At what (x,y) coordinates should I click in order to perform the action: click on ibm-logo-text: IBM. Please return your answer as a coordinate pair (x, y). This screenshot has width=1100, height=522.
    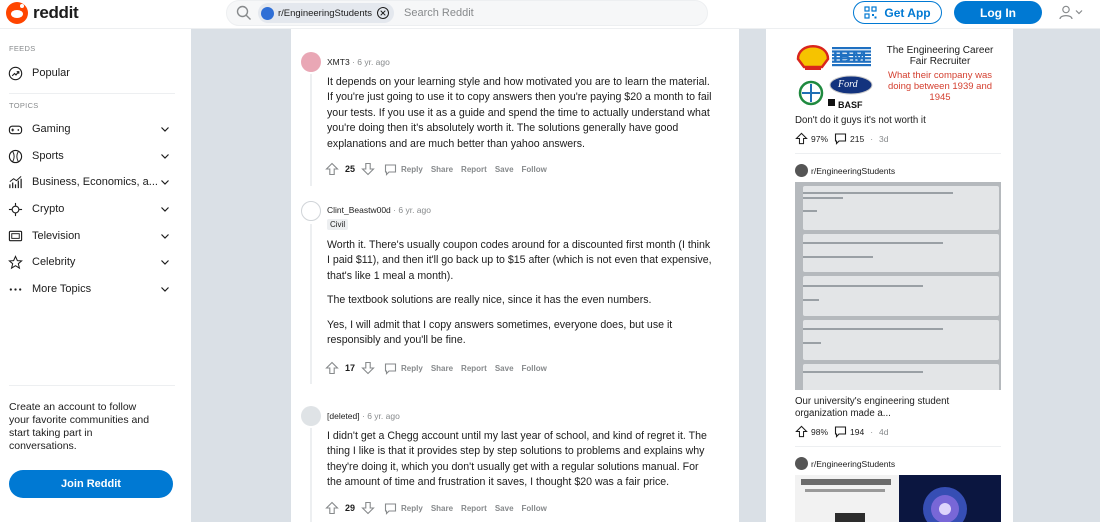
    Looking at the image, I should click on (850, 56).